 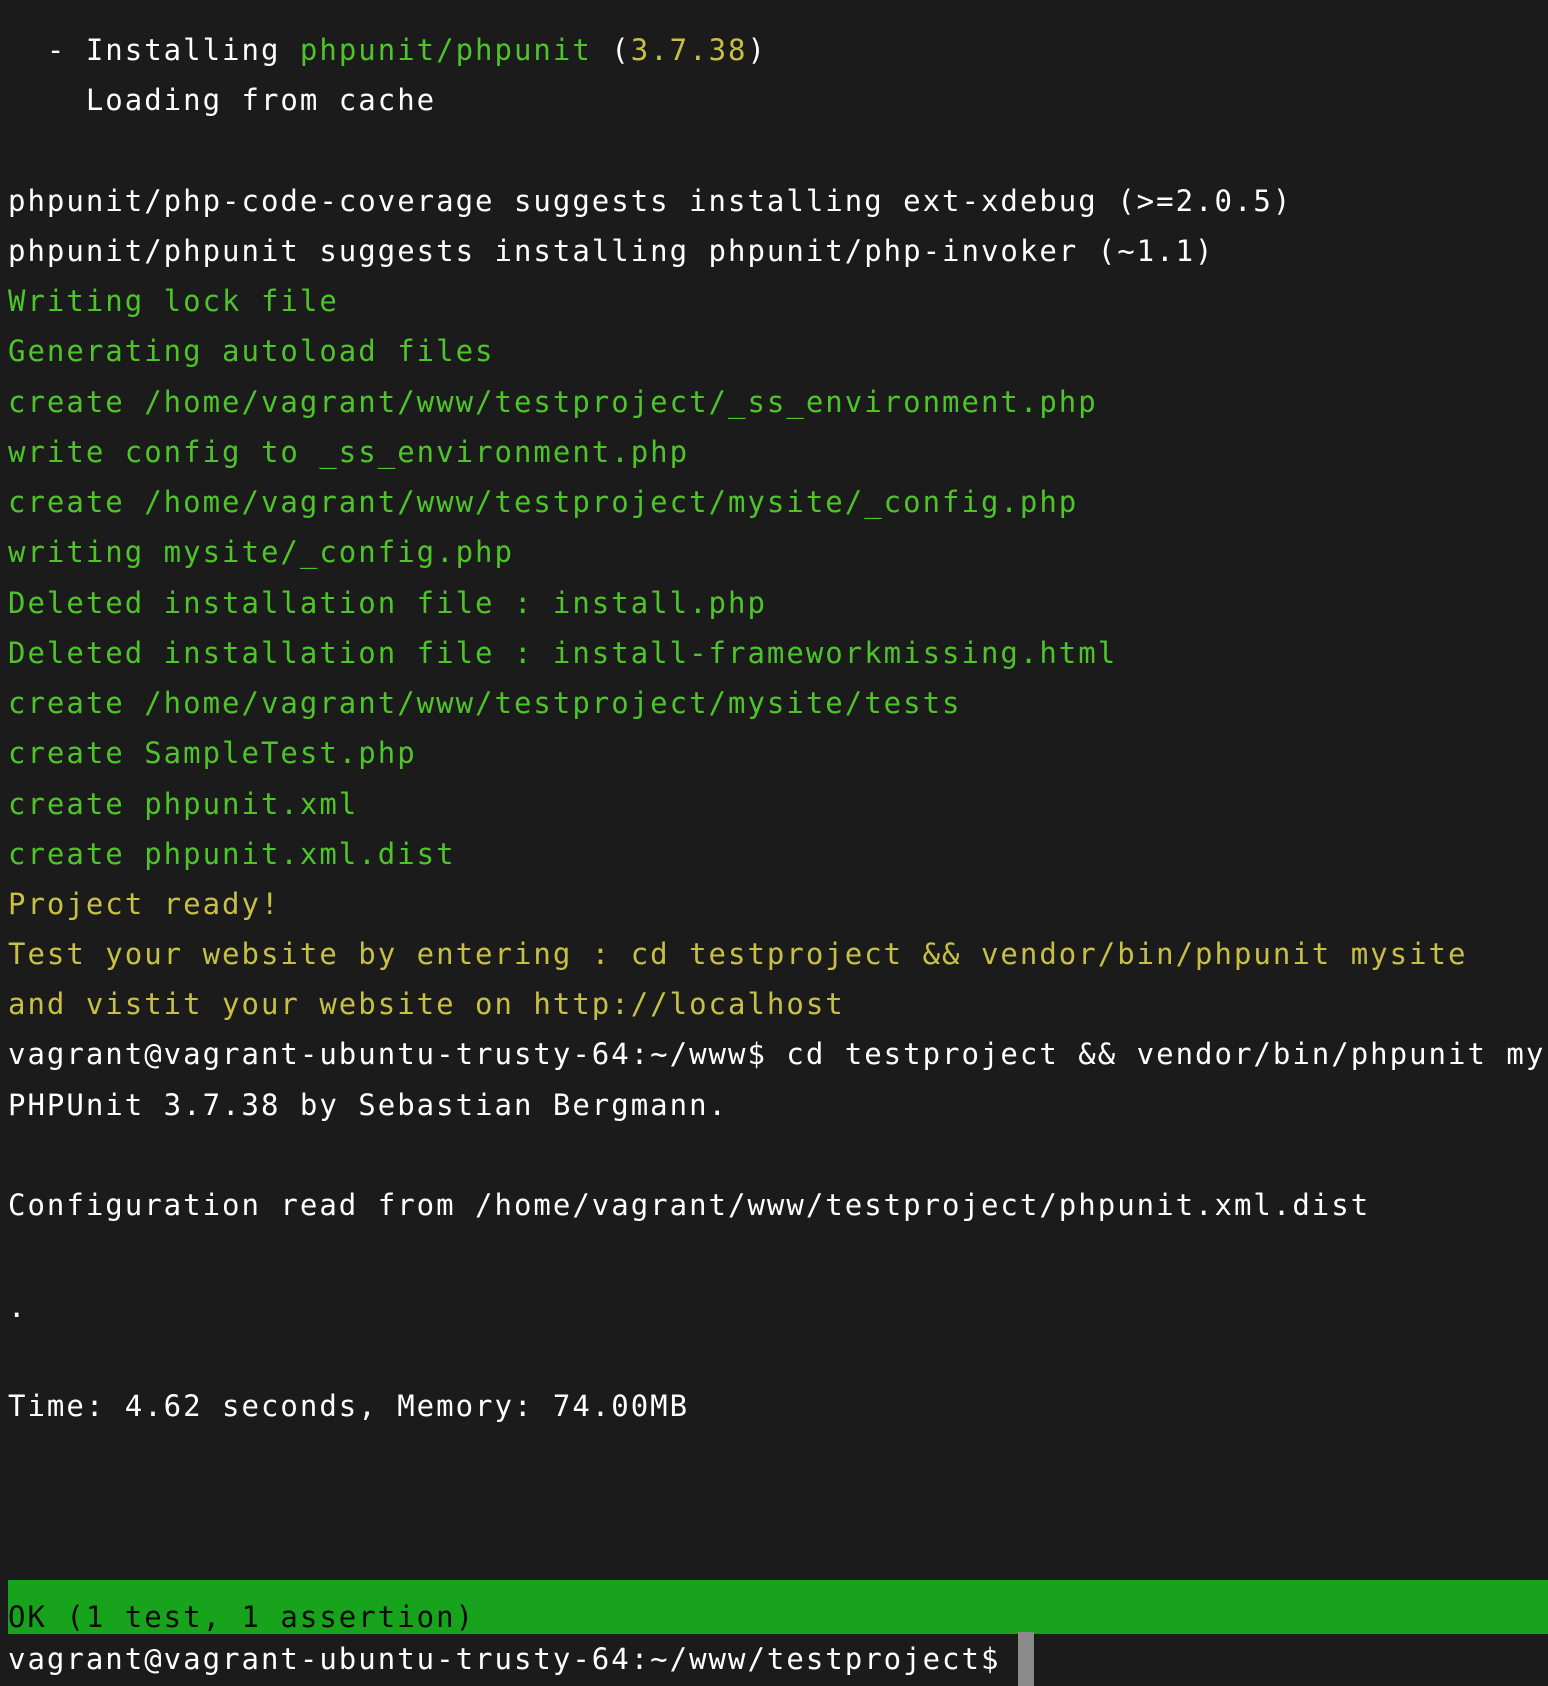 I want to click on install-line: - Installing phpunit/phpunit (3.7.38), so click(x=387, y=50).